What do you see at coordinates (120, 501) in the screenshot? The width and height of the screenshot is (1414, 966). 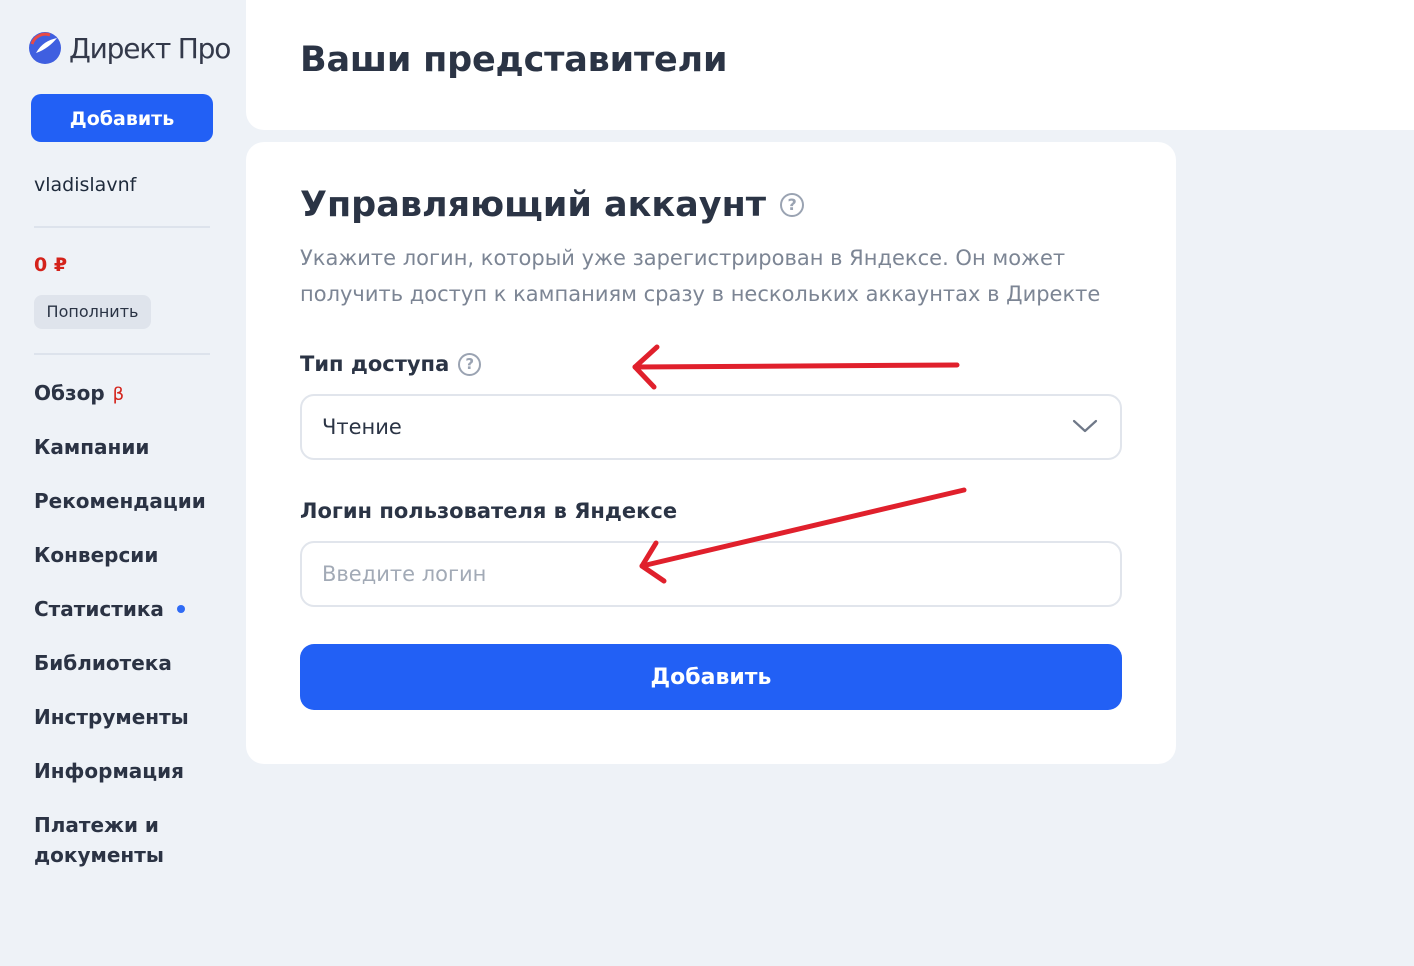 I see `nav-item-recommendations: Рекомендации` at bounding box center [120, 501].